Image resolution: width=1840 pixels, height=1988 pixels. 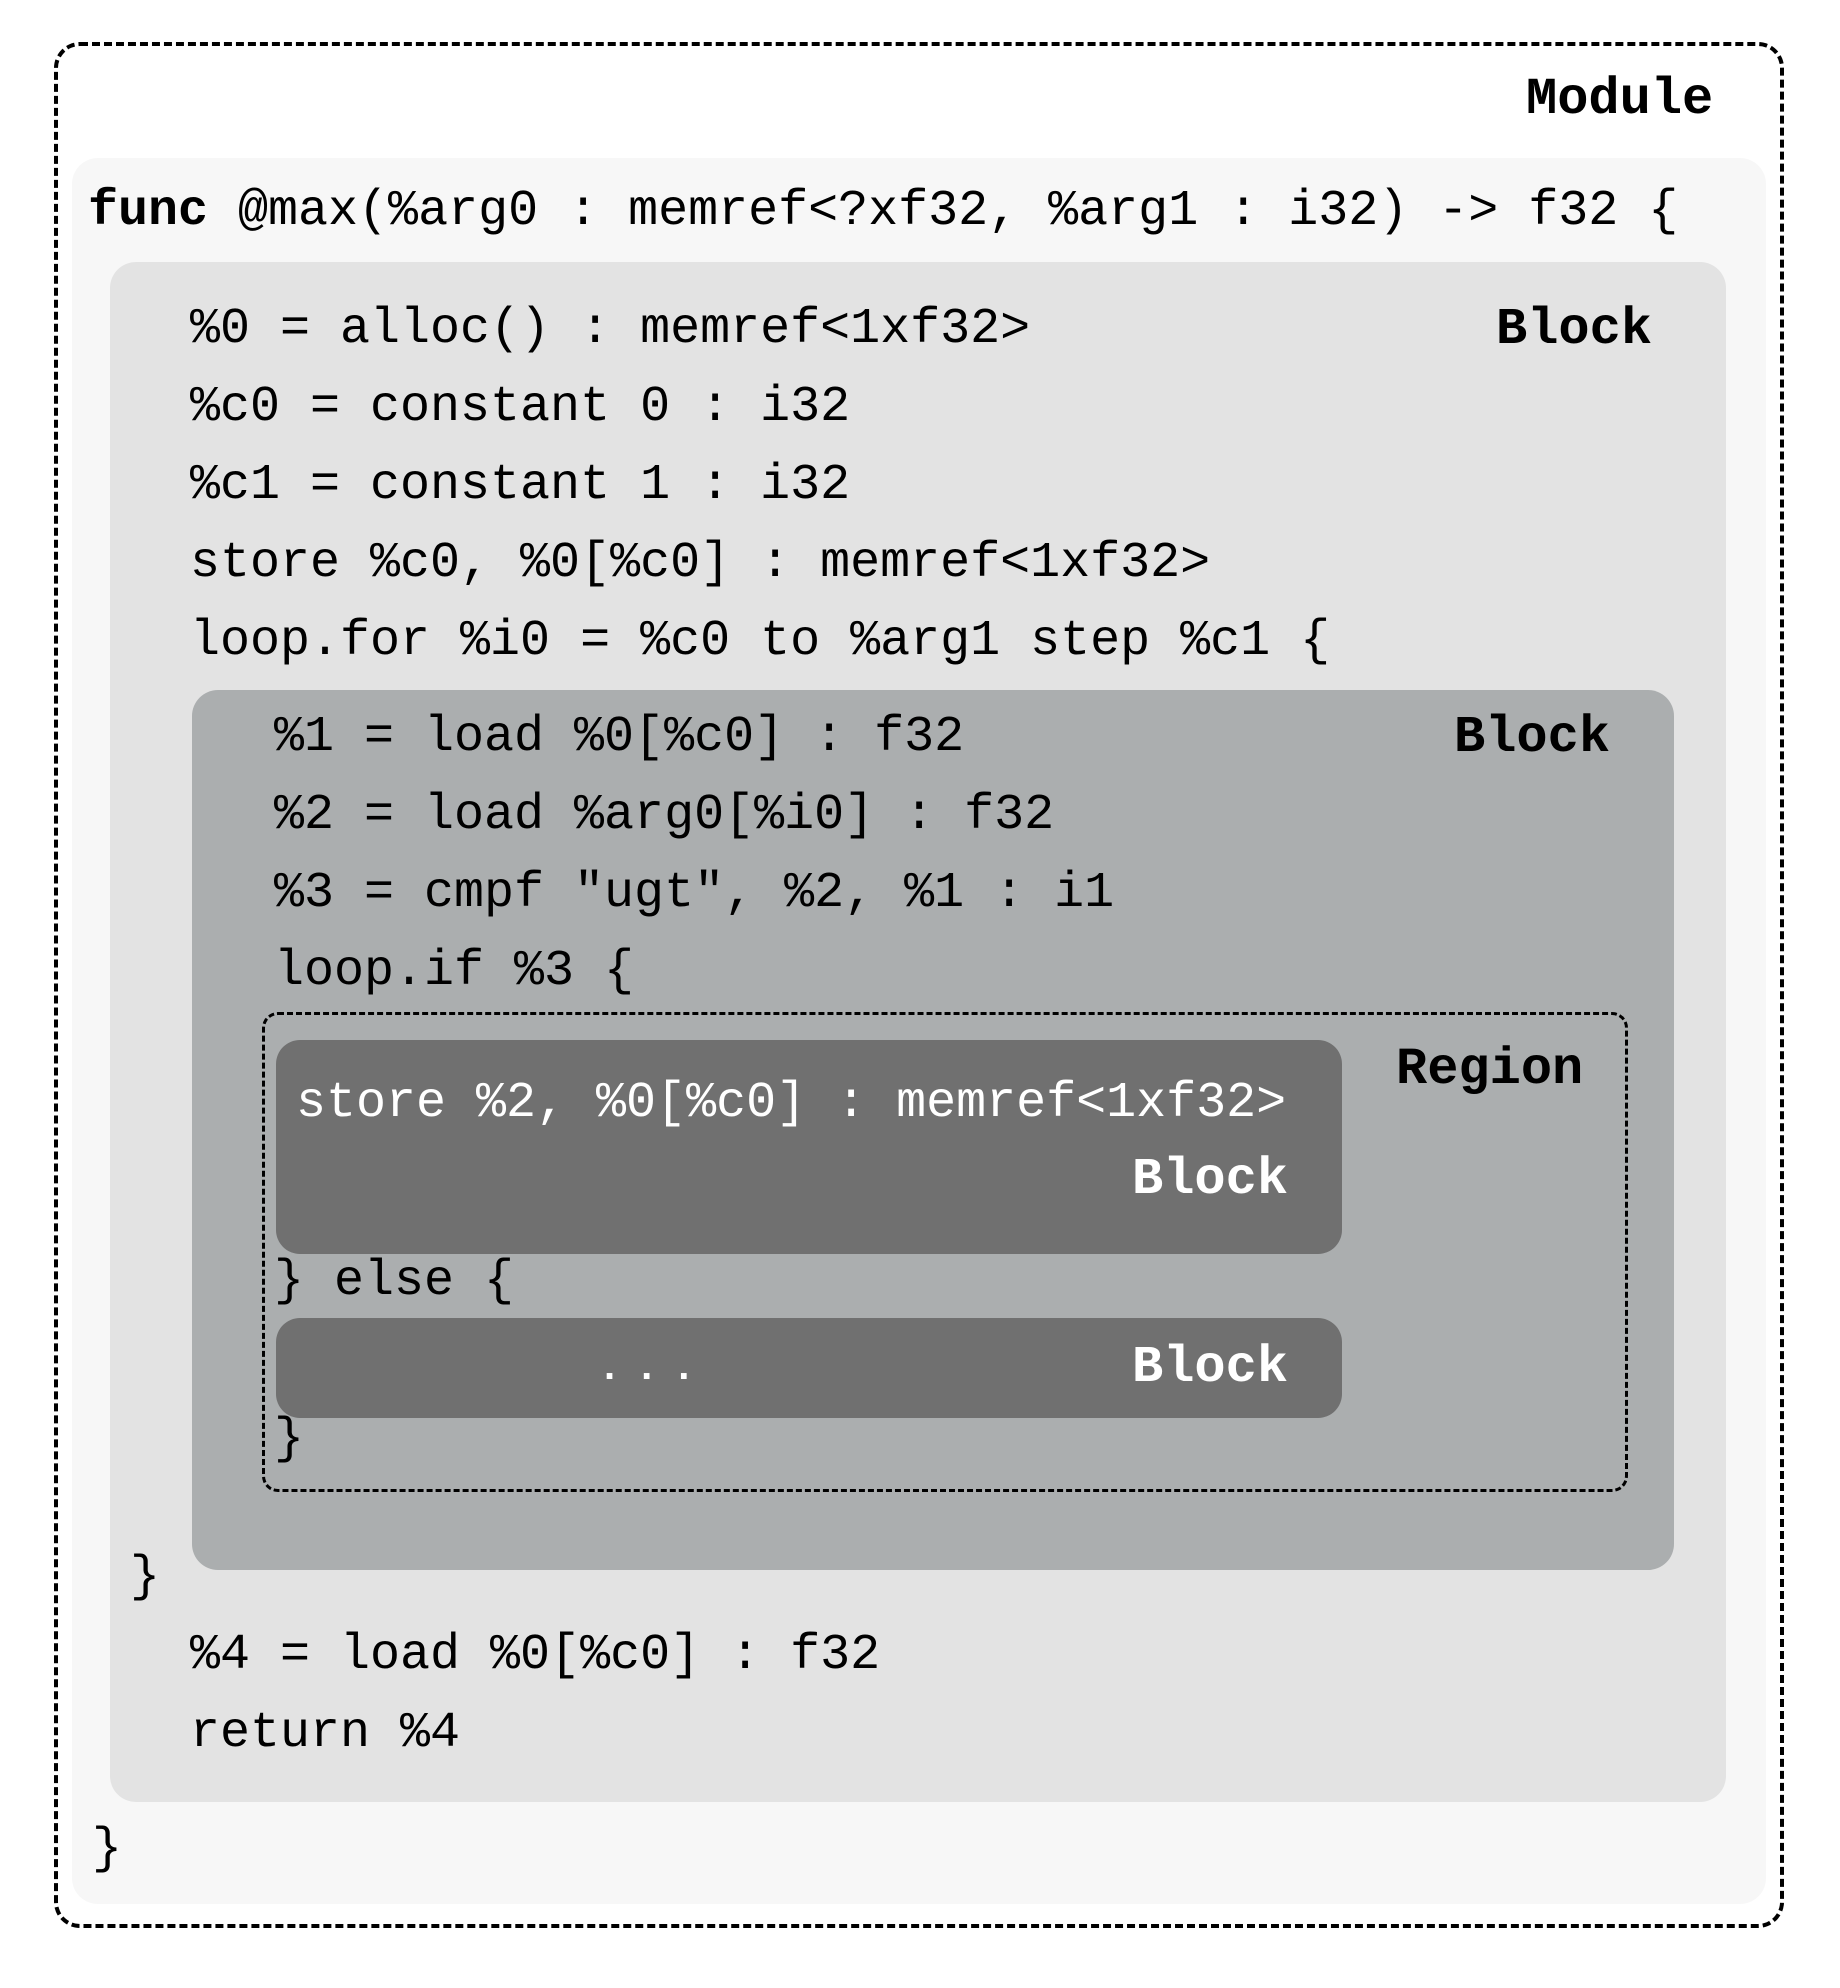 What do you see at coordinates (760, 641) in the screenshot?
I see `outer-line-5: loop.for %i0 = %c0 to %arg1 step %c1 {` at bounding box center [760, 641].